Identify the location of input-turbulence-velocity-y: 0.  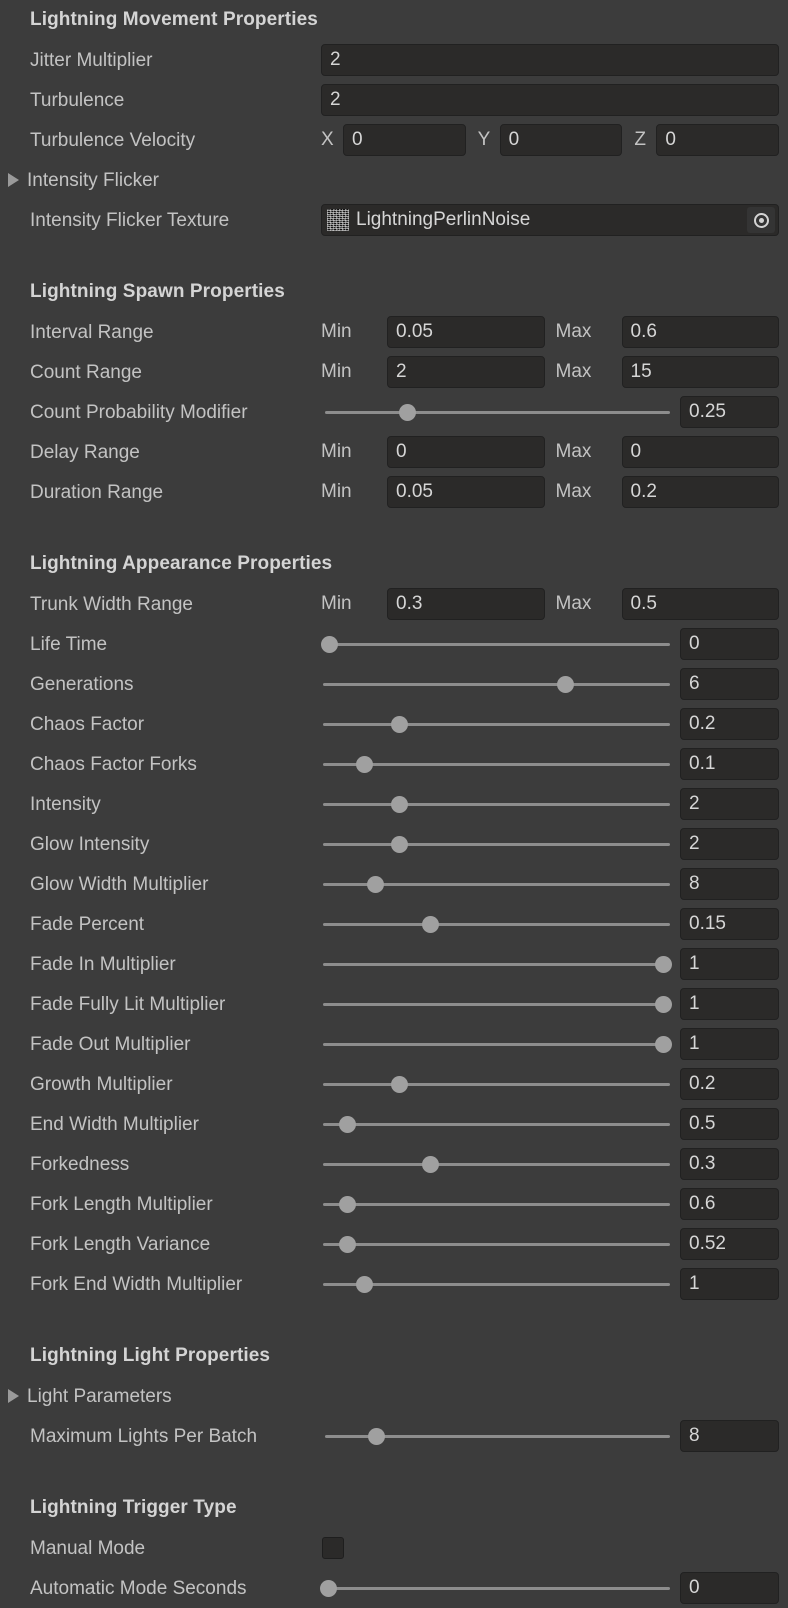
(561, 140).